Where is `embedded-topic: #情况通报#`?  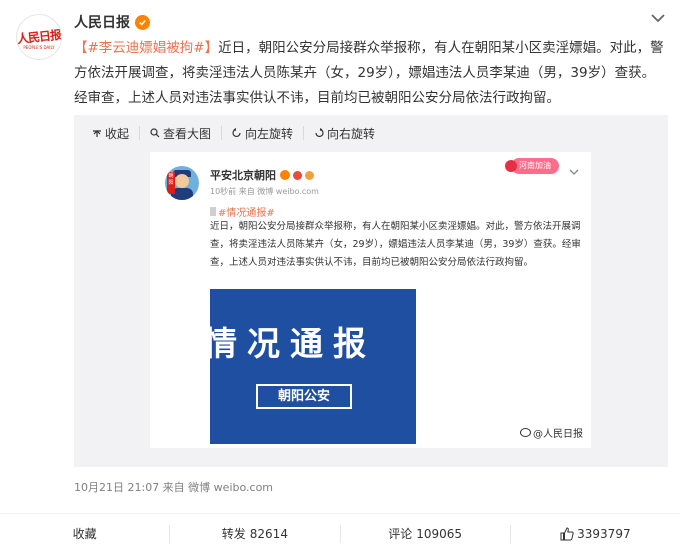
embedded-topic: #情况通报# is located at coordinates (246, 213).